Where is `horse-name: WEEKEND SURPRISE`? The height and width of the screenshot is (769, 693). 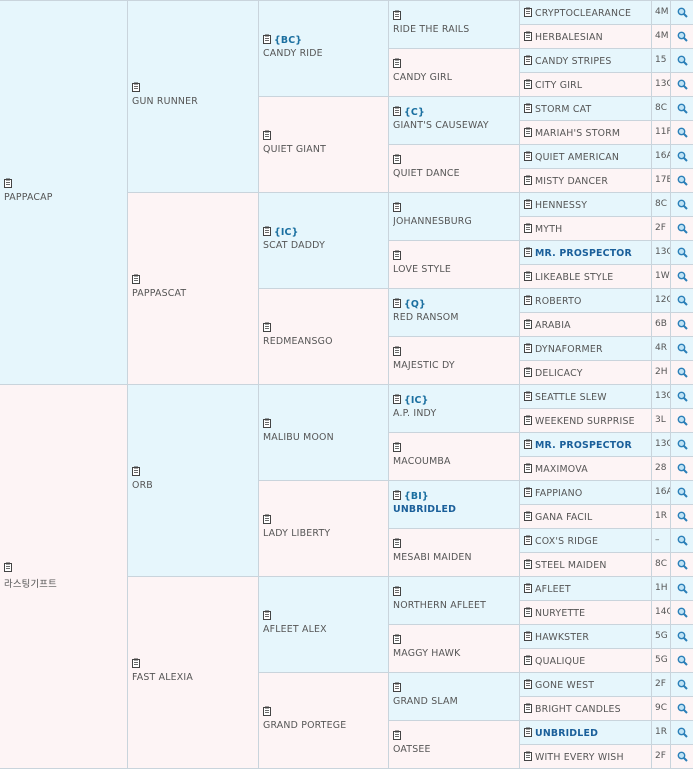 horse-name: WEEKEND SURPRISE is located at coordinates (585, 421).